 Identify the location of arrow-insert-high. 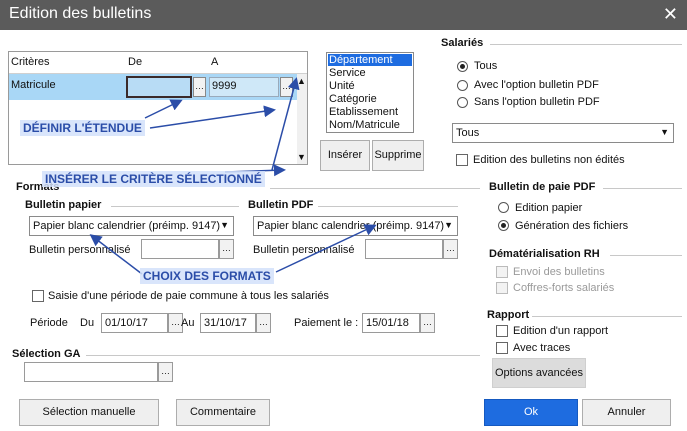
(285, 124).